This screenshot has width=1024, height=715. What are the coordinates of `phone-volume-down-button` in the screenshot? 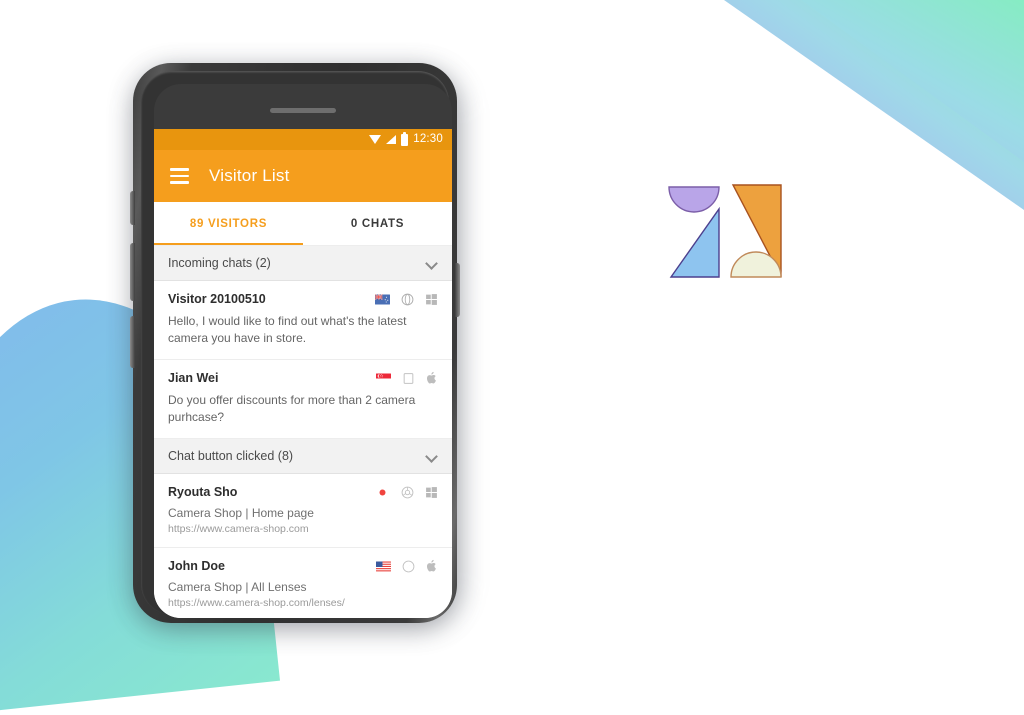 It's located at (132, 272).